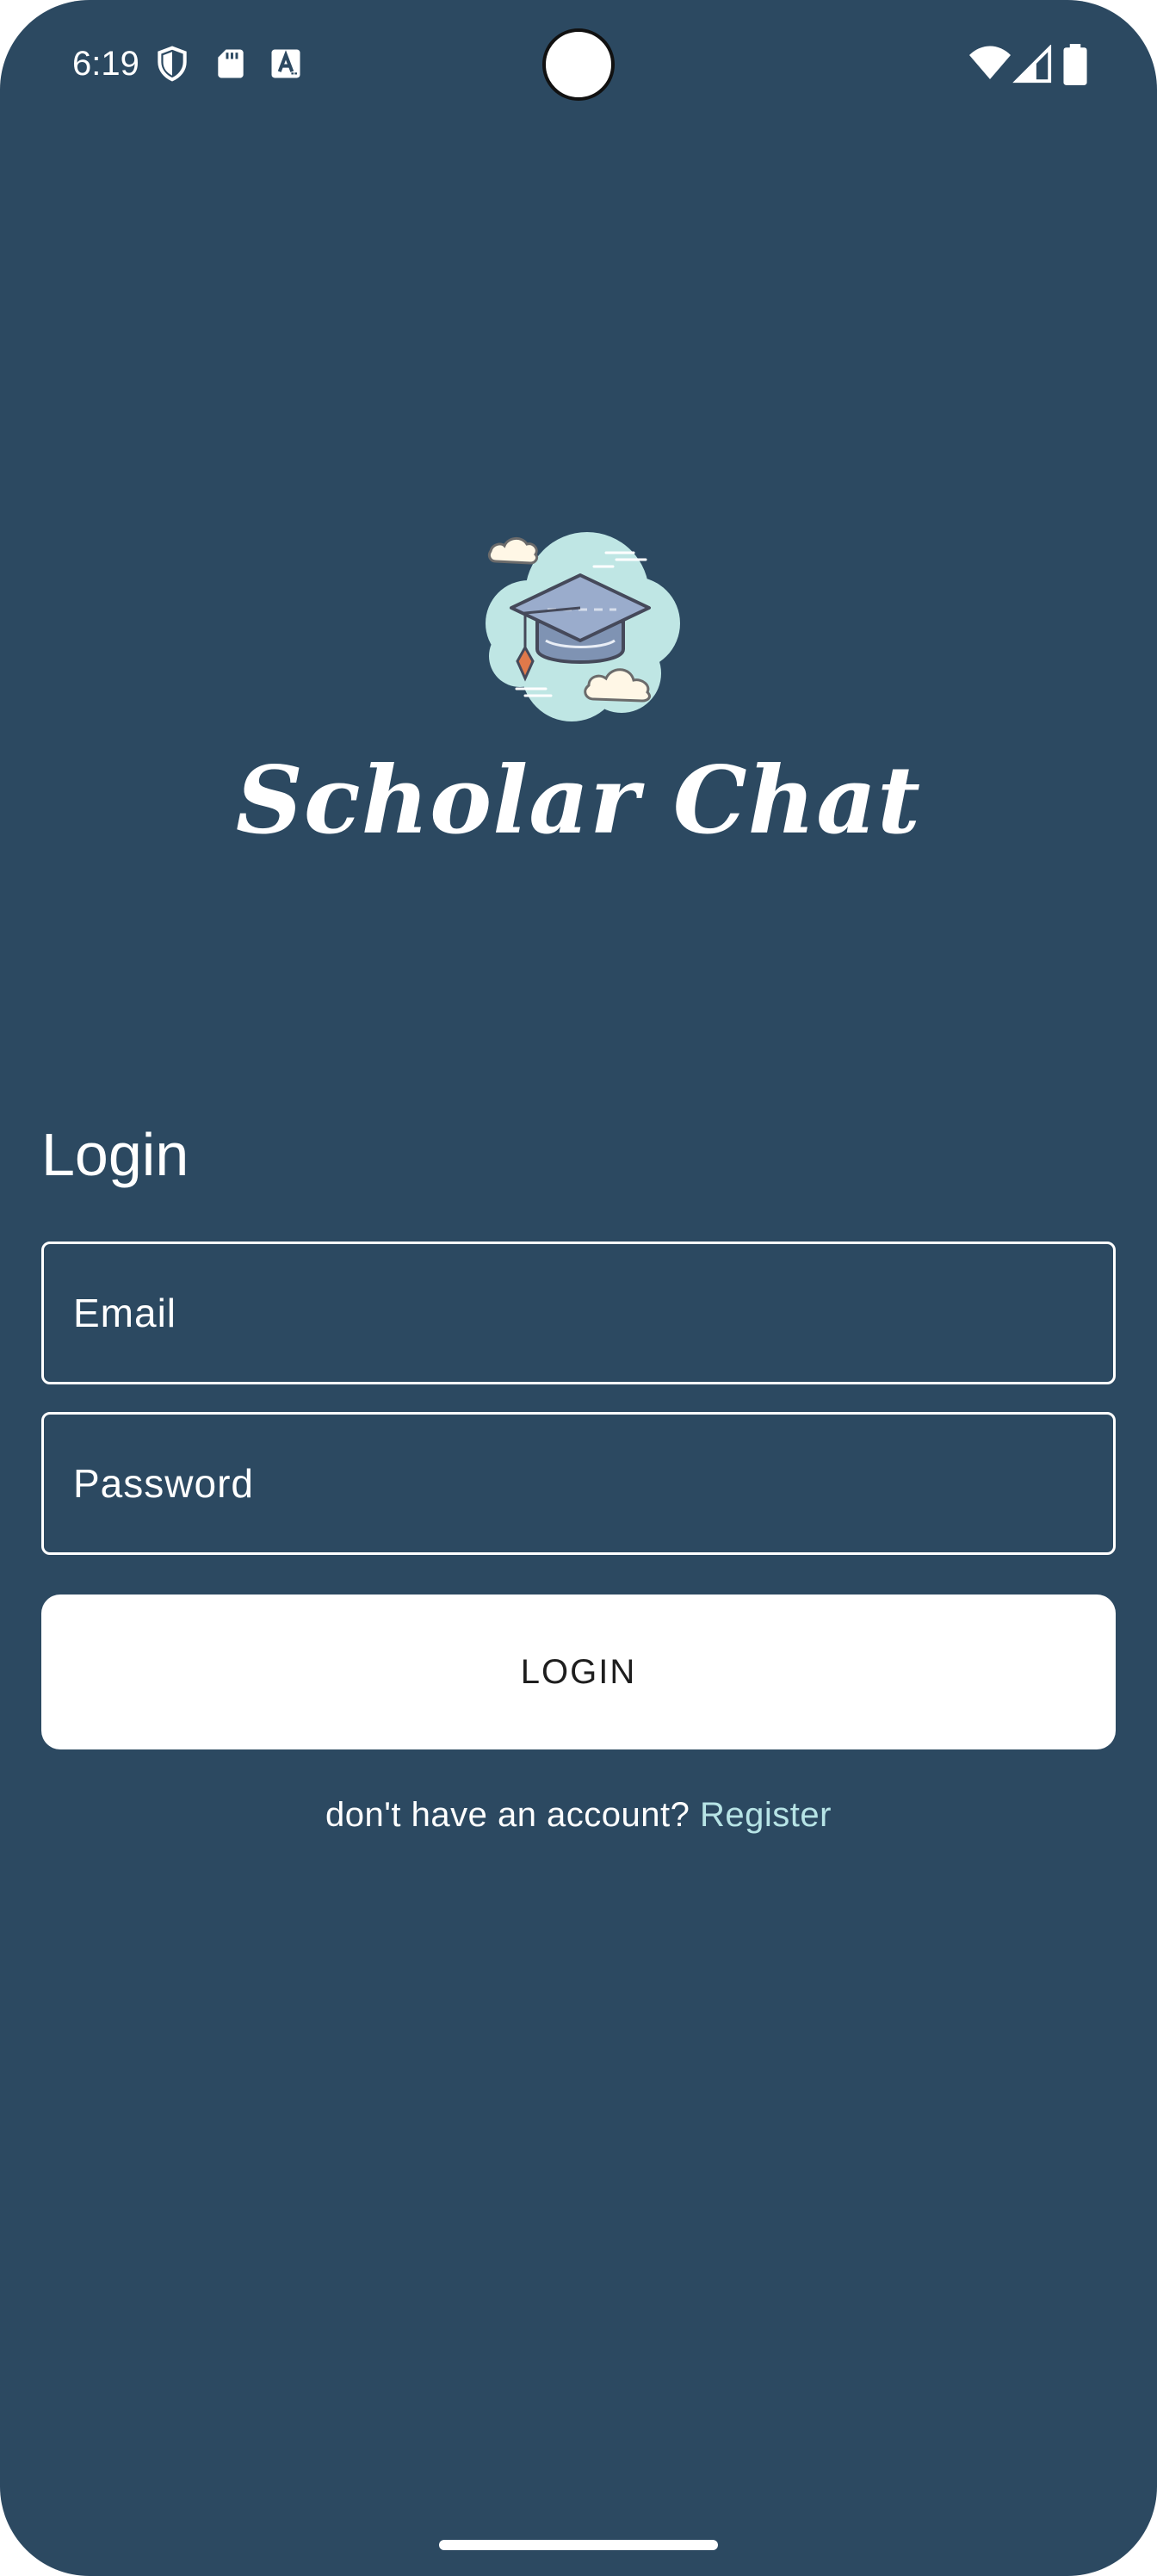 This screenshot has height=2576, width=1157. I want to click on status-bar: 6:19, so click(579, 64).